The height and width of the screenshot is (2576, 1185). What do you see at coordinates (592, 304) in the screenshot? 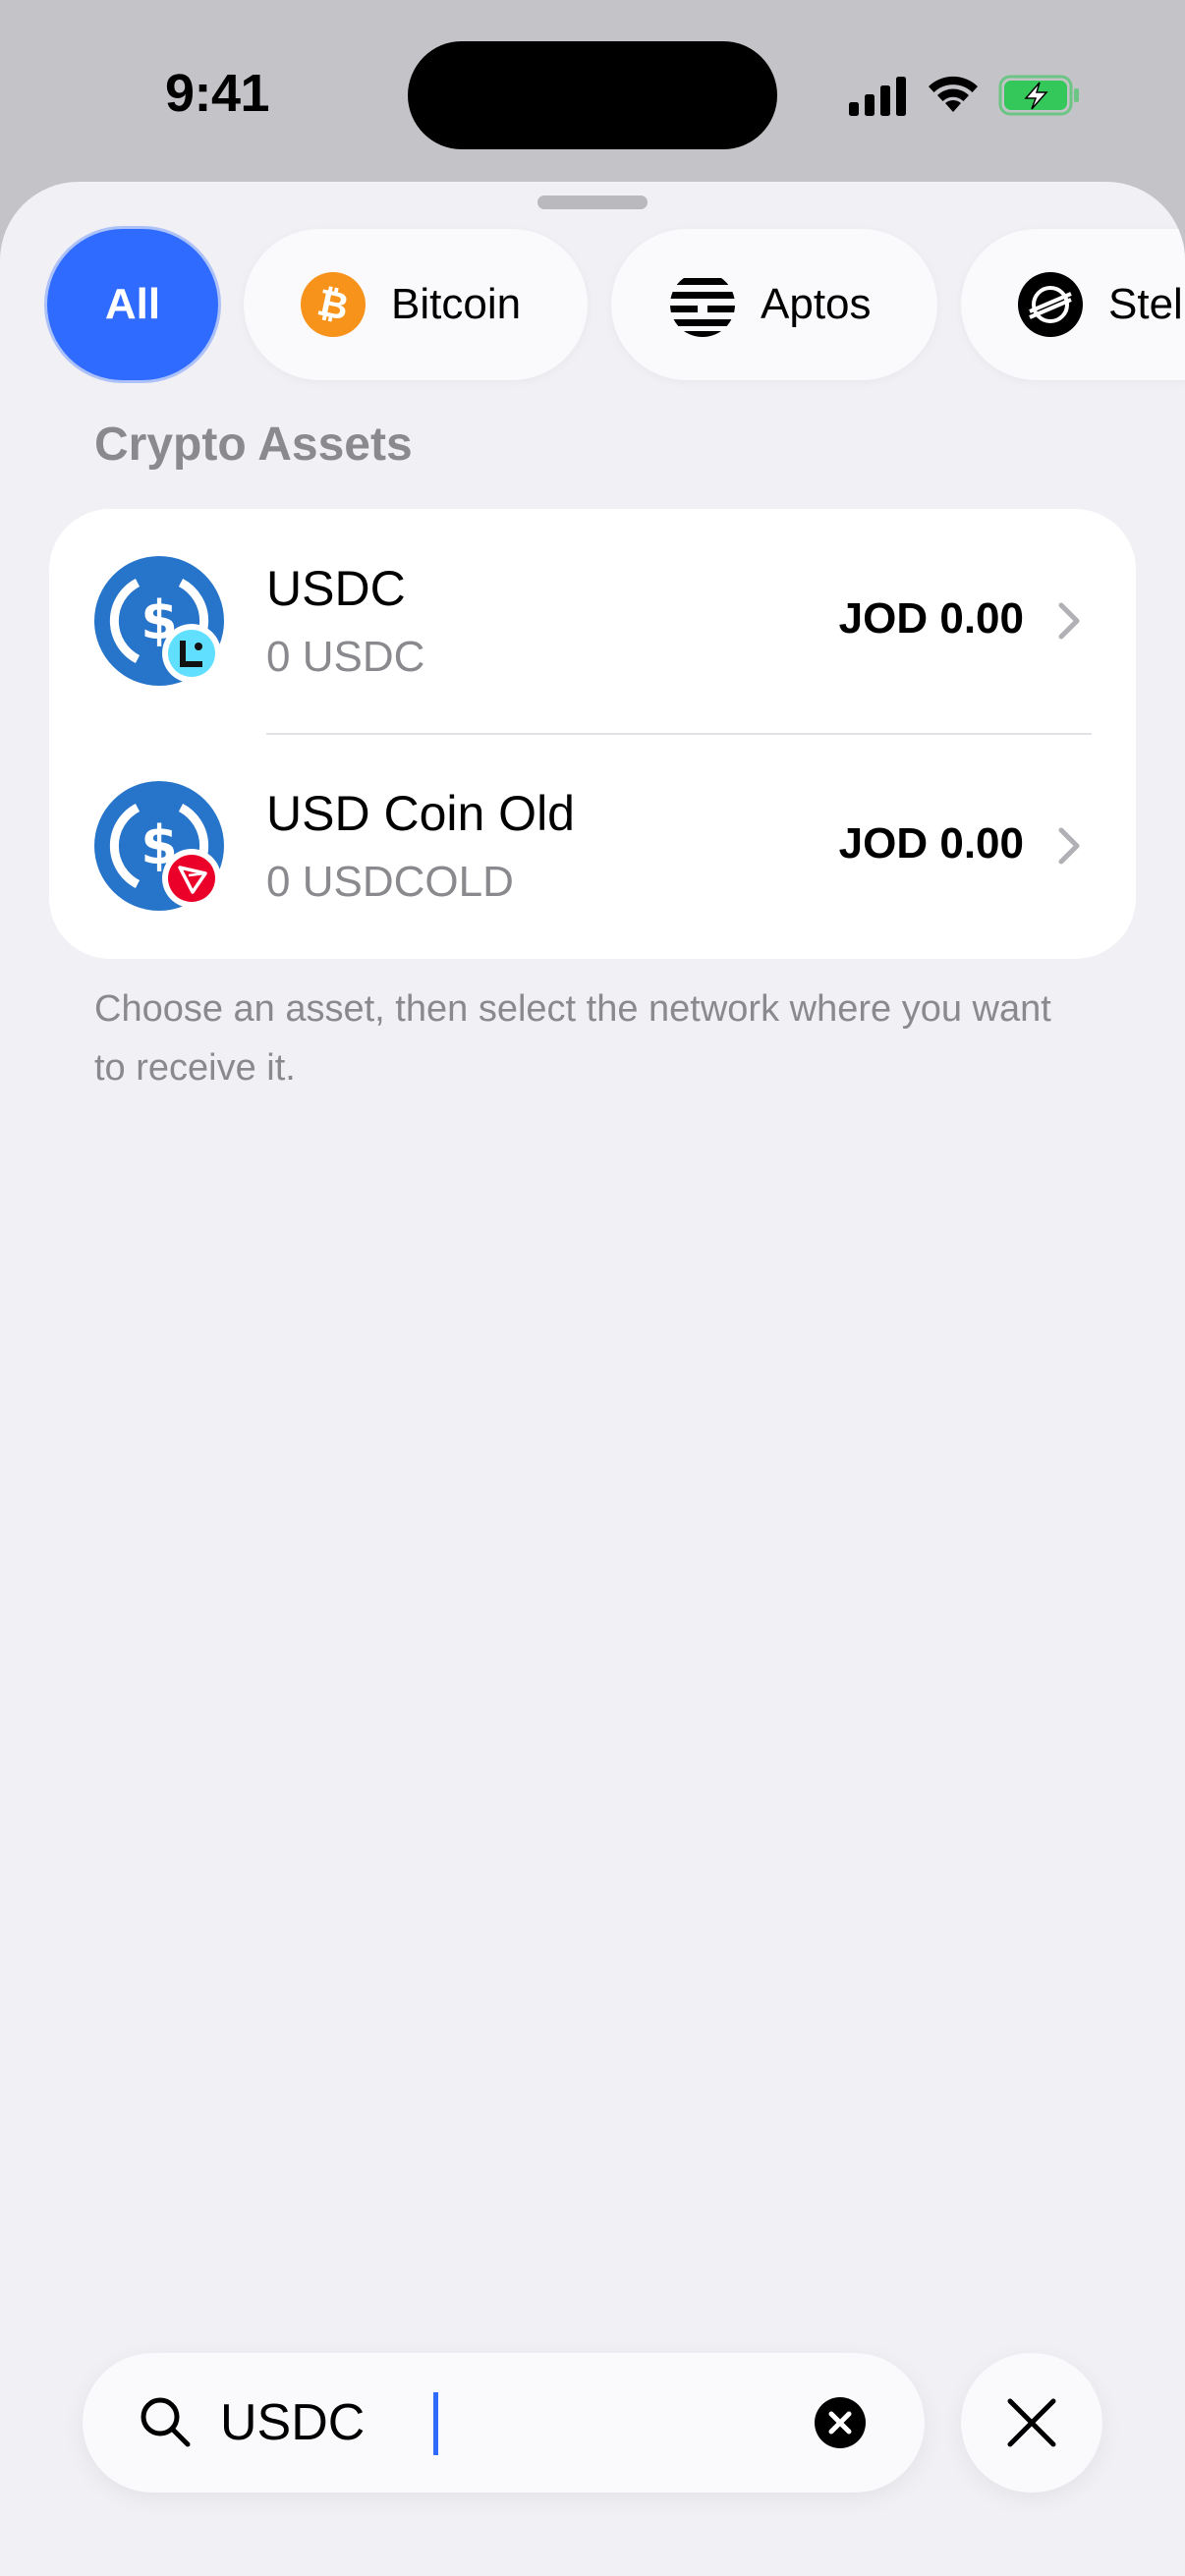
I see `network-filter-chips: All ₿ Bitcoin Aptos Stel` at bounding box center [592, 304].